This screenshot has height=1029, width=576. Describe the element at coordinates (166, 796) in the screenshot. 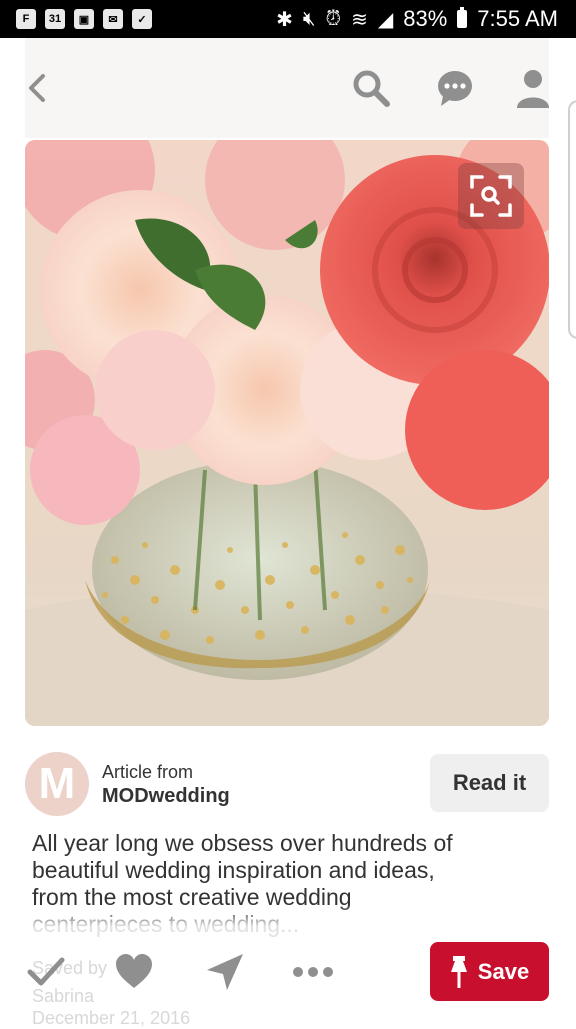

I see `source-name: MODwedding` at that location.